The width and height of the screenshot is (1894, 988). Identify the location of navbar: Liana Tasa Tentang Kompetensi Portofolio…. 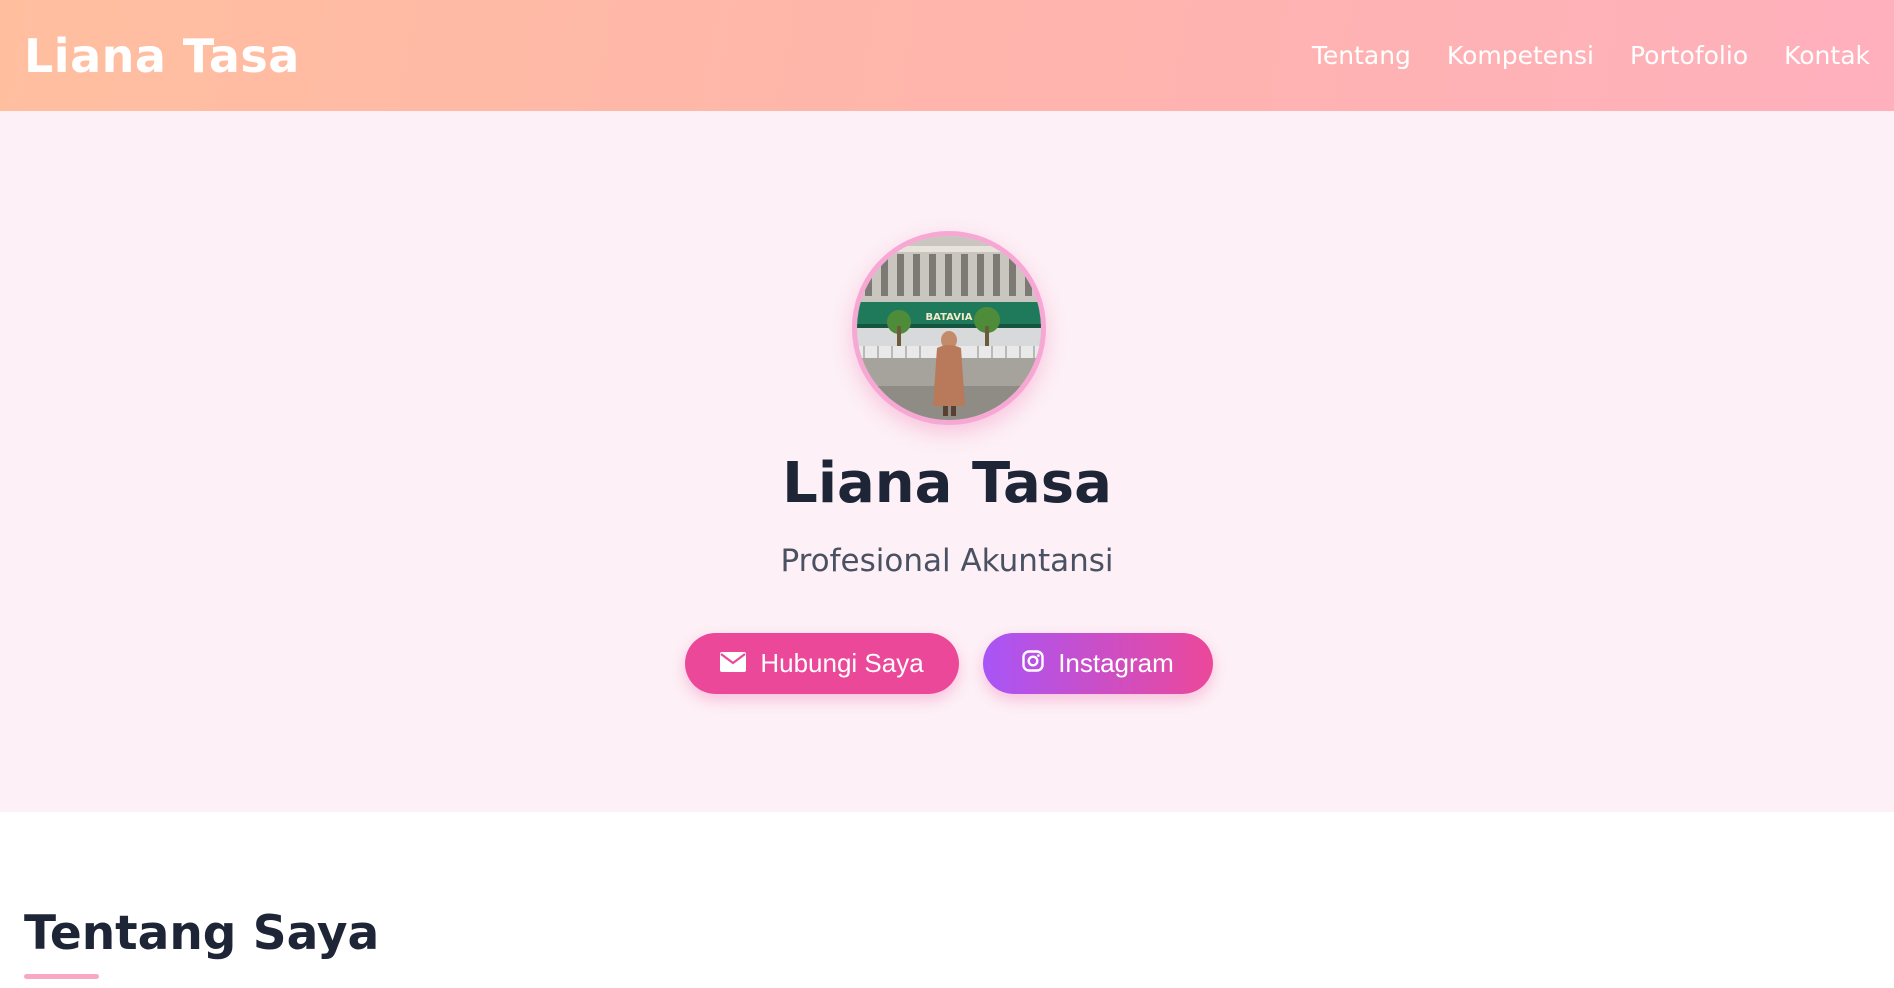
(947, 55).